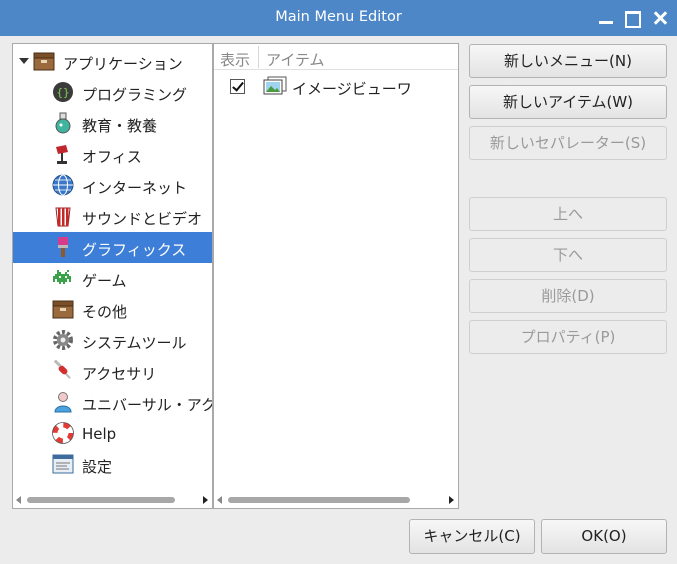 The image size is (677, 564). I want to click on sound-video-icon, so click(63, 217).